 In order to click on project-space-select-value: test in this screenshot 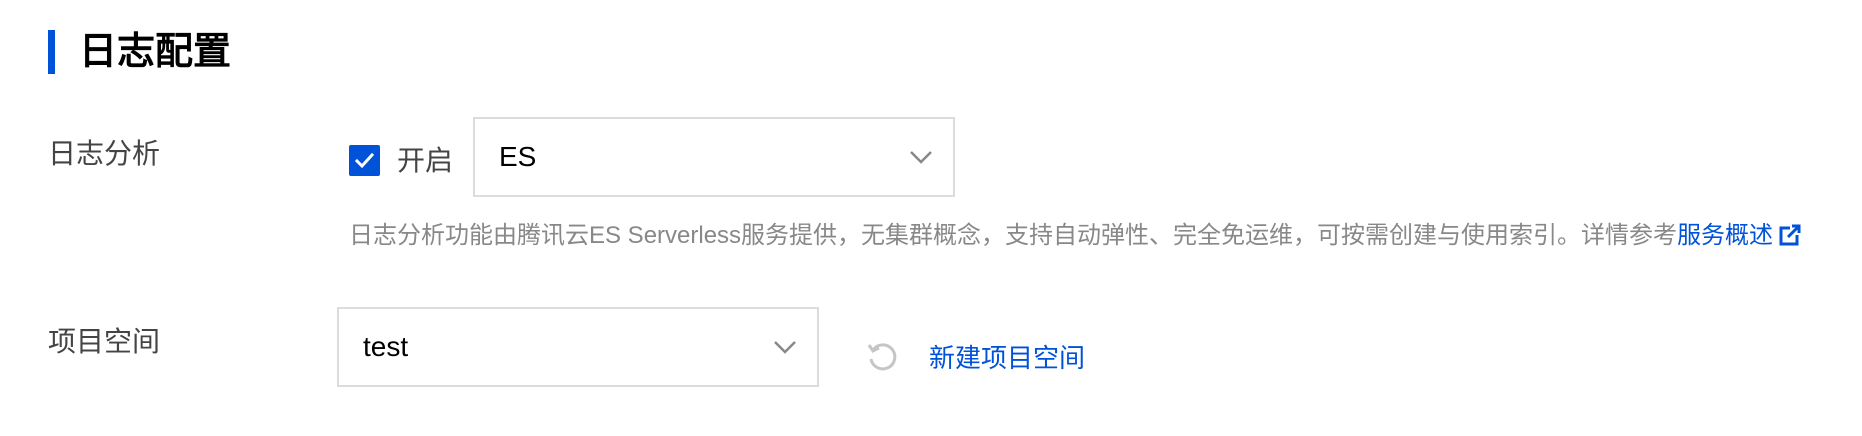, I will do `click(386, 346)`.